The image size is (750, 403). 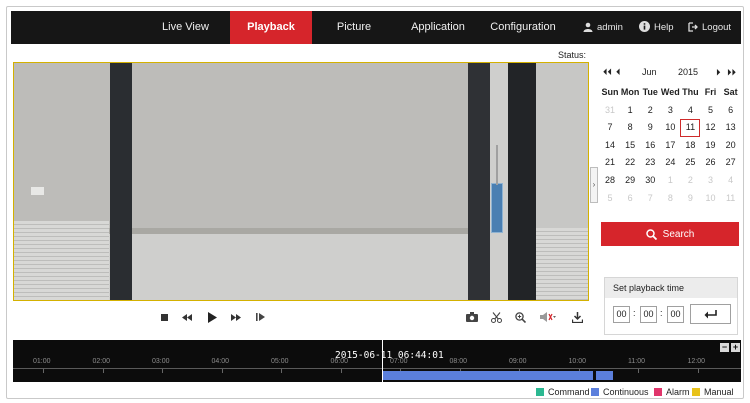 I want to click on calendar-day: 21, so click(x=610, y=163).